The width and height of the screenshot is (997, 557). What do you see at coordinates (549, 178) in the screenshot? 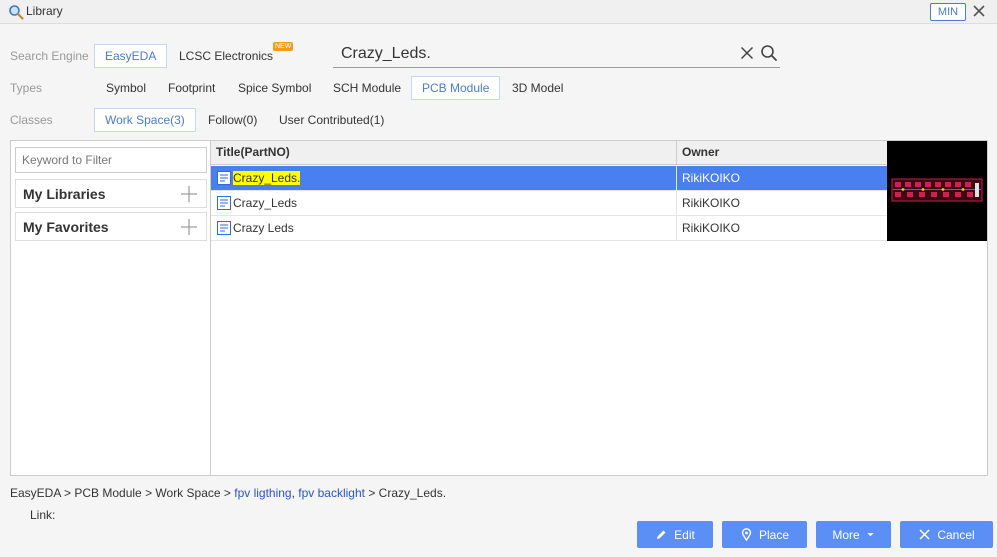
I see `table-row: Crazy_Leds. RikiKOIKO` at bounding box center [549, 178].